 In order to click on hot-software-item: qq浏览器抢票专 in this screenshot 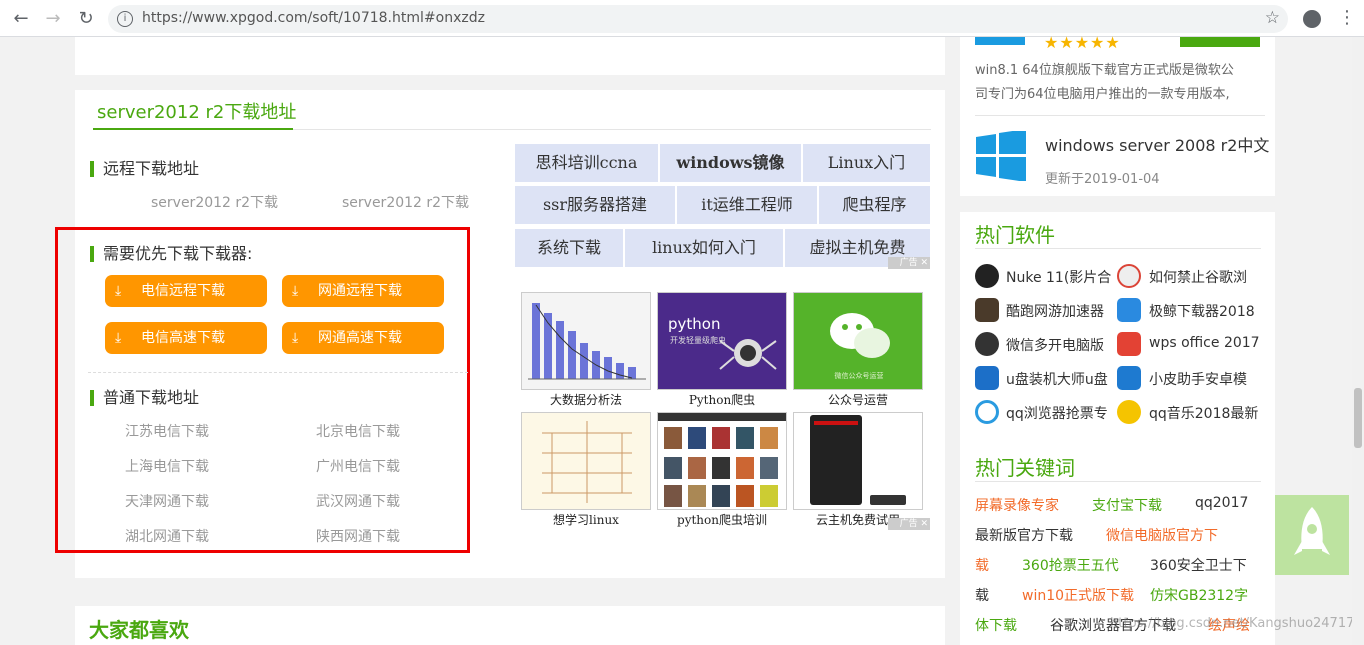, I will do `click(1057, 413)`.